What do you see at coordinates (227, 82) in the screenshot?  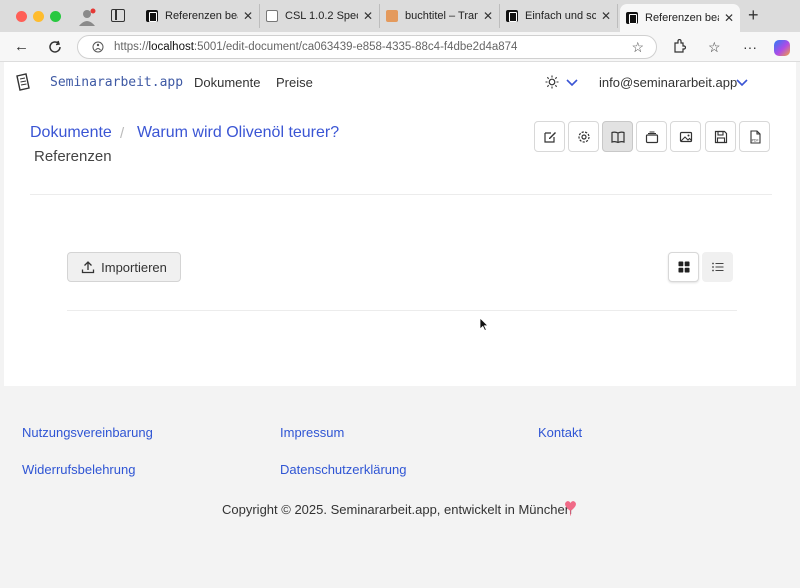 I see `nav-dokumente: Dokumente` at bounding box center [227, 82].